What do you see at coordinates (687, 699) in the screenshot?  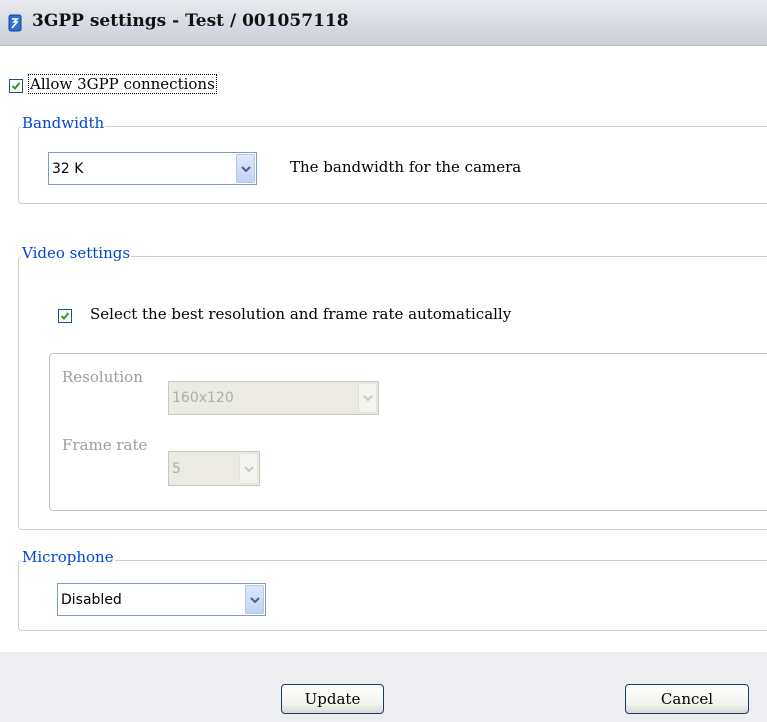 I see `cancel-button: Cancel` at bounding box center [687, 699].